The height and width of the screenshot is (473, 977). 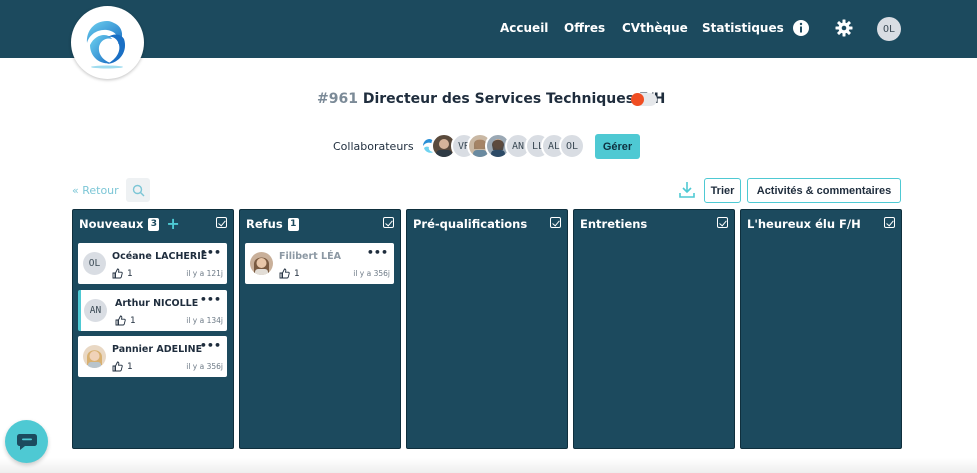 What do you see at coordinates (572, 146) in the screenshot?
I see `collaborator-avatar-ol: OL` at bounding box center [572, 146].